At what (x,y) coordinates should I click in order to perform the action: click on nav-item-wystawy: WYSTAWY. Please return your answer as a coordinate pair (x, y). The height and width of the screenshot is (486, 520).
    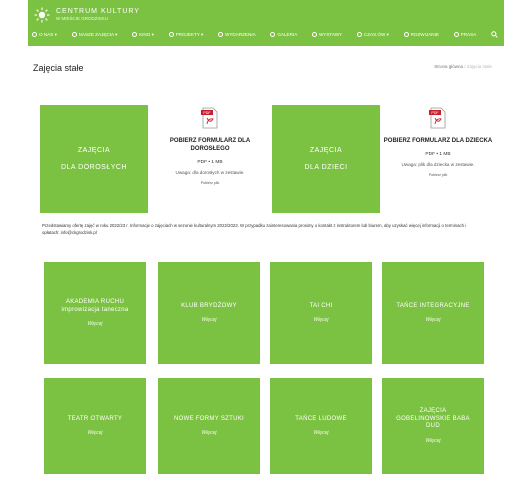
    Looking at the image, I should click on (327, 34).